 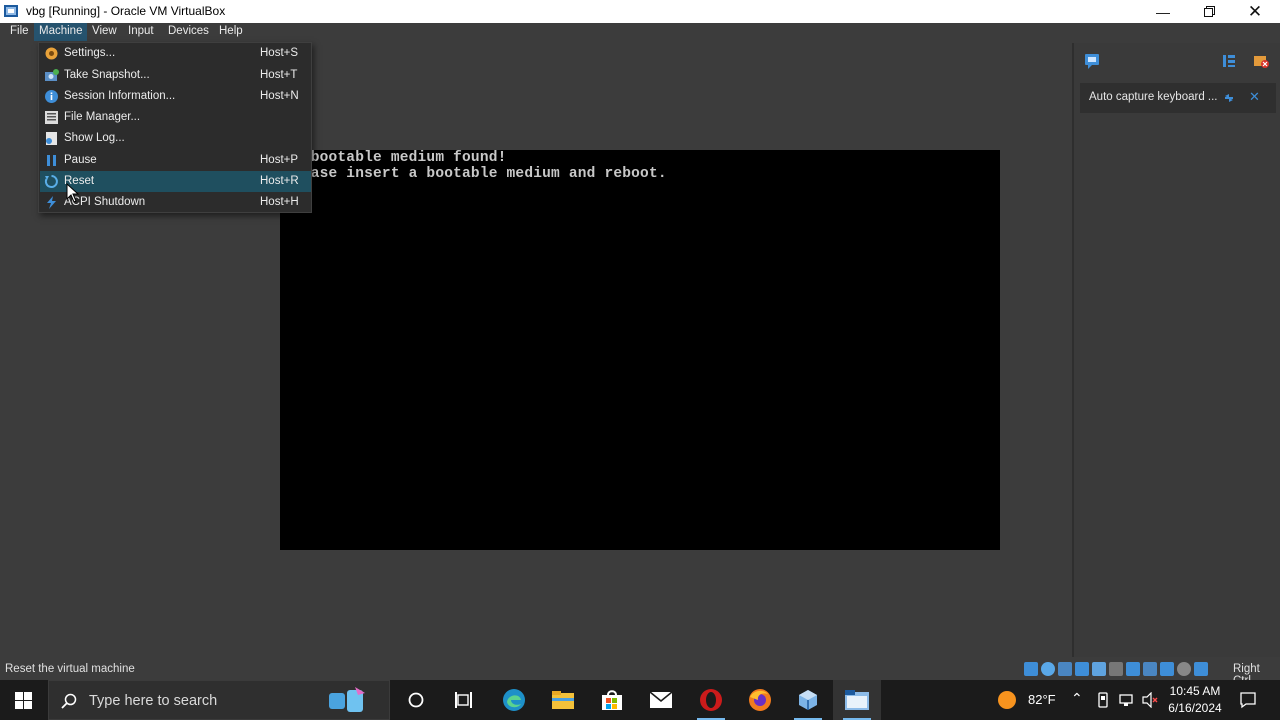 What do you see at coordinates (1150, 669) in the screenshot?
I see `recording-icon` at bounding box center [1150, 669].